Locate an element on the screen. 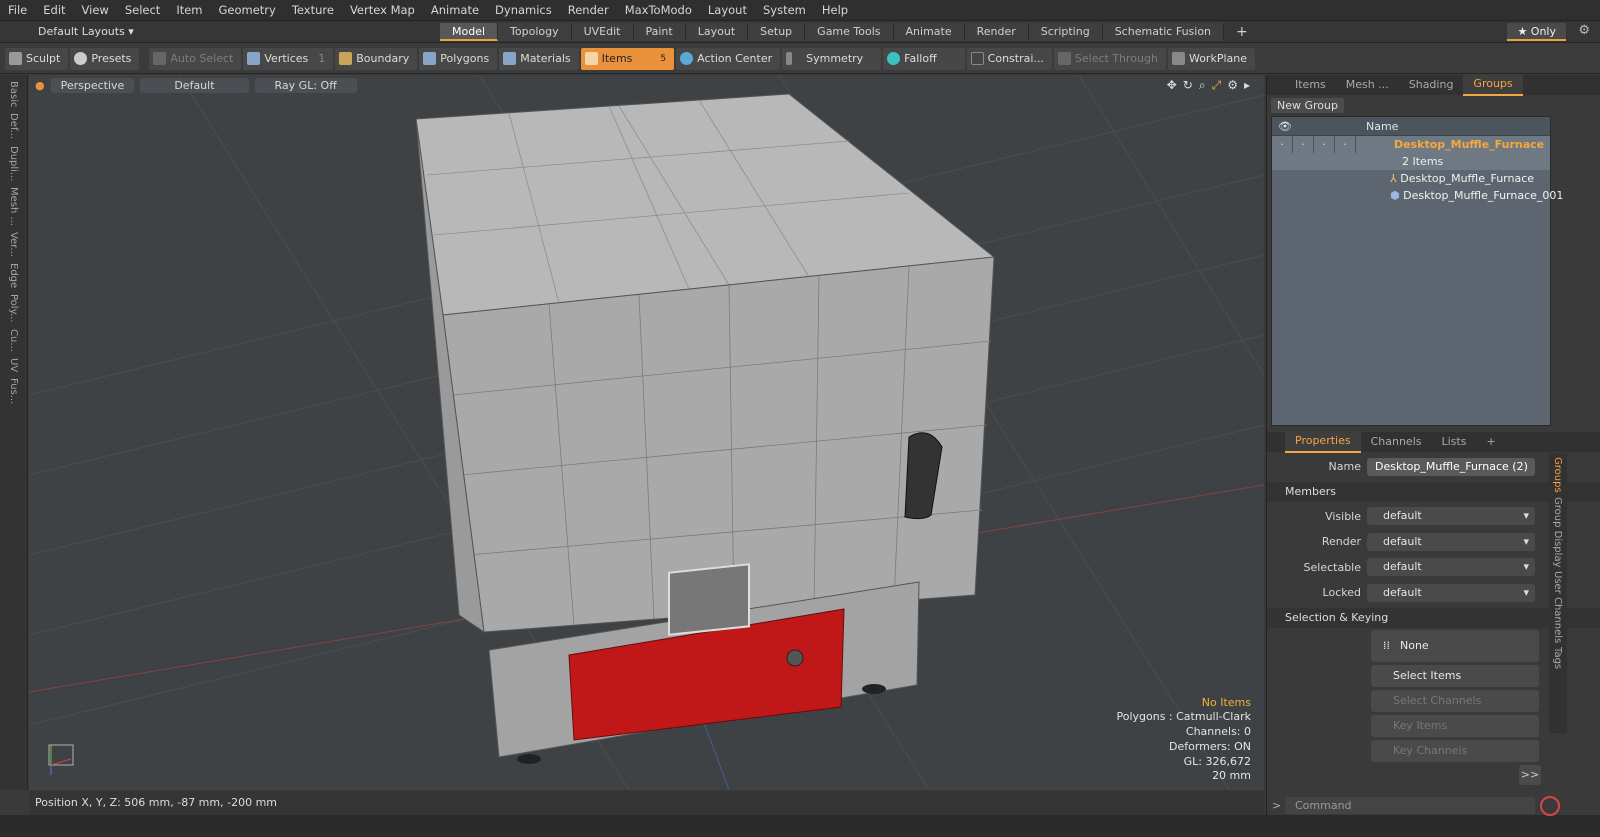 Image resolution: width=1600 pixels, height=837 pixels. menu-render: Render is located at coordinates (588, 10).